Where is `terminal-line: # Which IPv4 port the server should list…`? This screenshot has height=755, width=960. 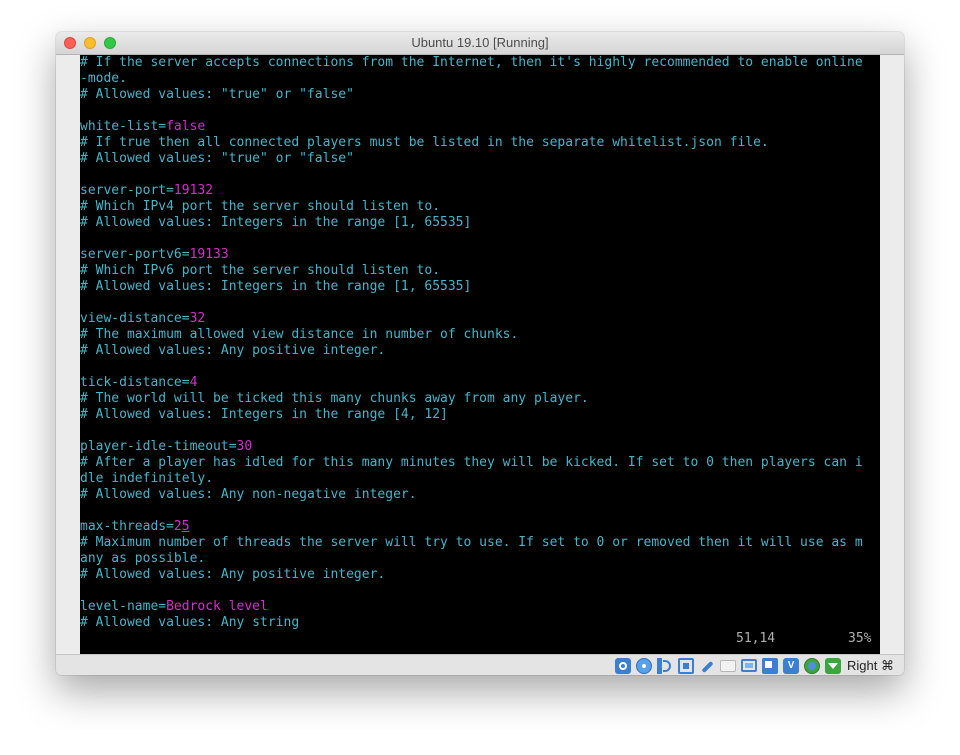 terminal-line: # Which IPv4 port the server should list… is located at coordinates (471, 207).